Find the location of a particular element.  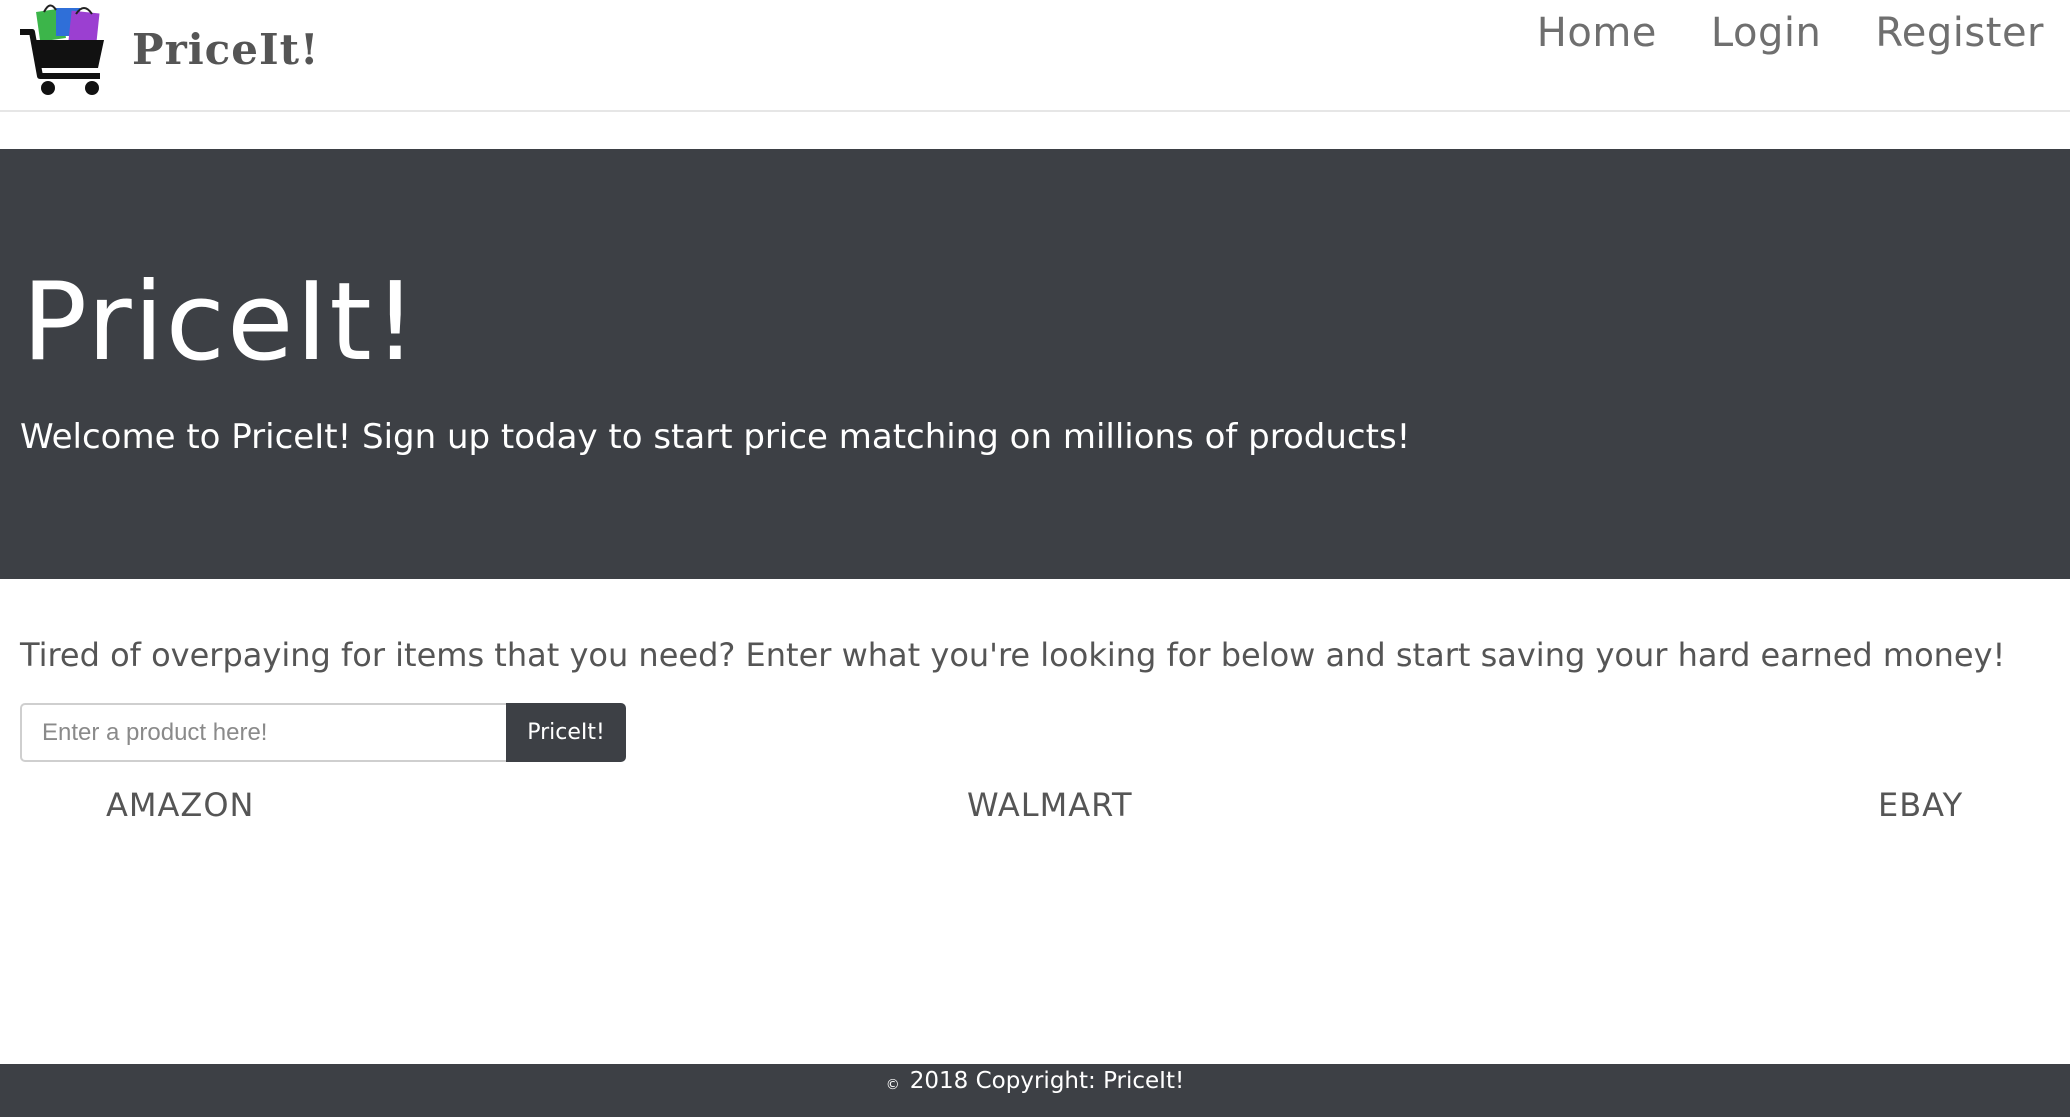

search-form: PriceIt! is located at coordinates (323, 732).